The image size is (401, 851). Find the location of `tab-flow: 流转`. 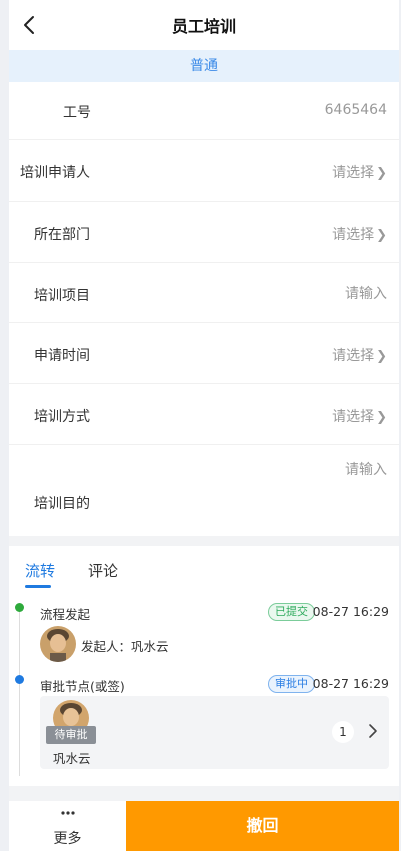

tab-flow: 流转 is located at coordinates (40, 570).